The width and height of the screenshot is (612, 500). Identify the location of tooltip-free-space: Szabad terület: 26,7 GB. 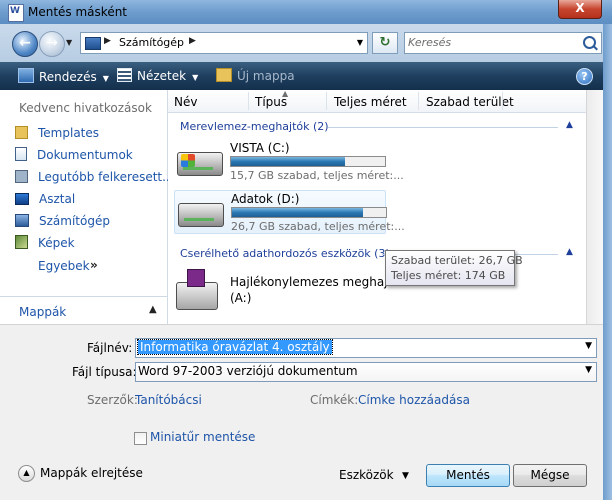
(457, 260).